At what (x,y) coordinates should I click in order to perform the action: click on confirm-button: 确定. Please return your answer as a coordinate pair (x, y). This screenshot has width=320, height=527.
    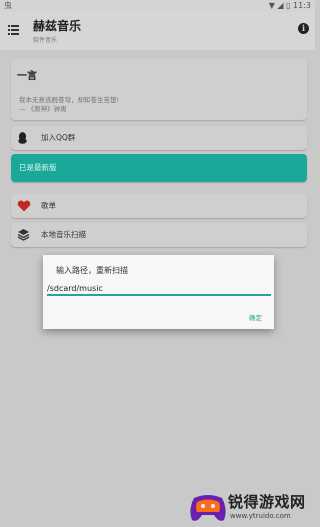
    Looking at the image, I should click on (255, 317).